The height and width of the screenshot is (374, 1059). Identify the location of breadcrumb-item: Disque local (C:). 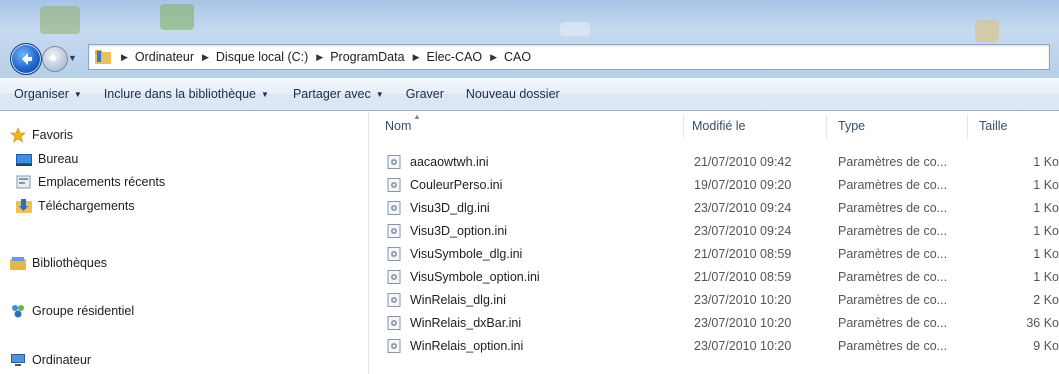
(262, 57).